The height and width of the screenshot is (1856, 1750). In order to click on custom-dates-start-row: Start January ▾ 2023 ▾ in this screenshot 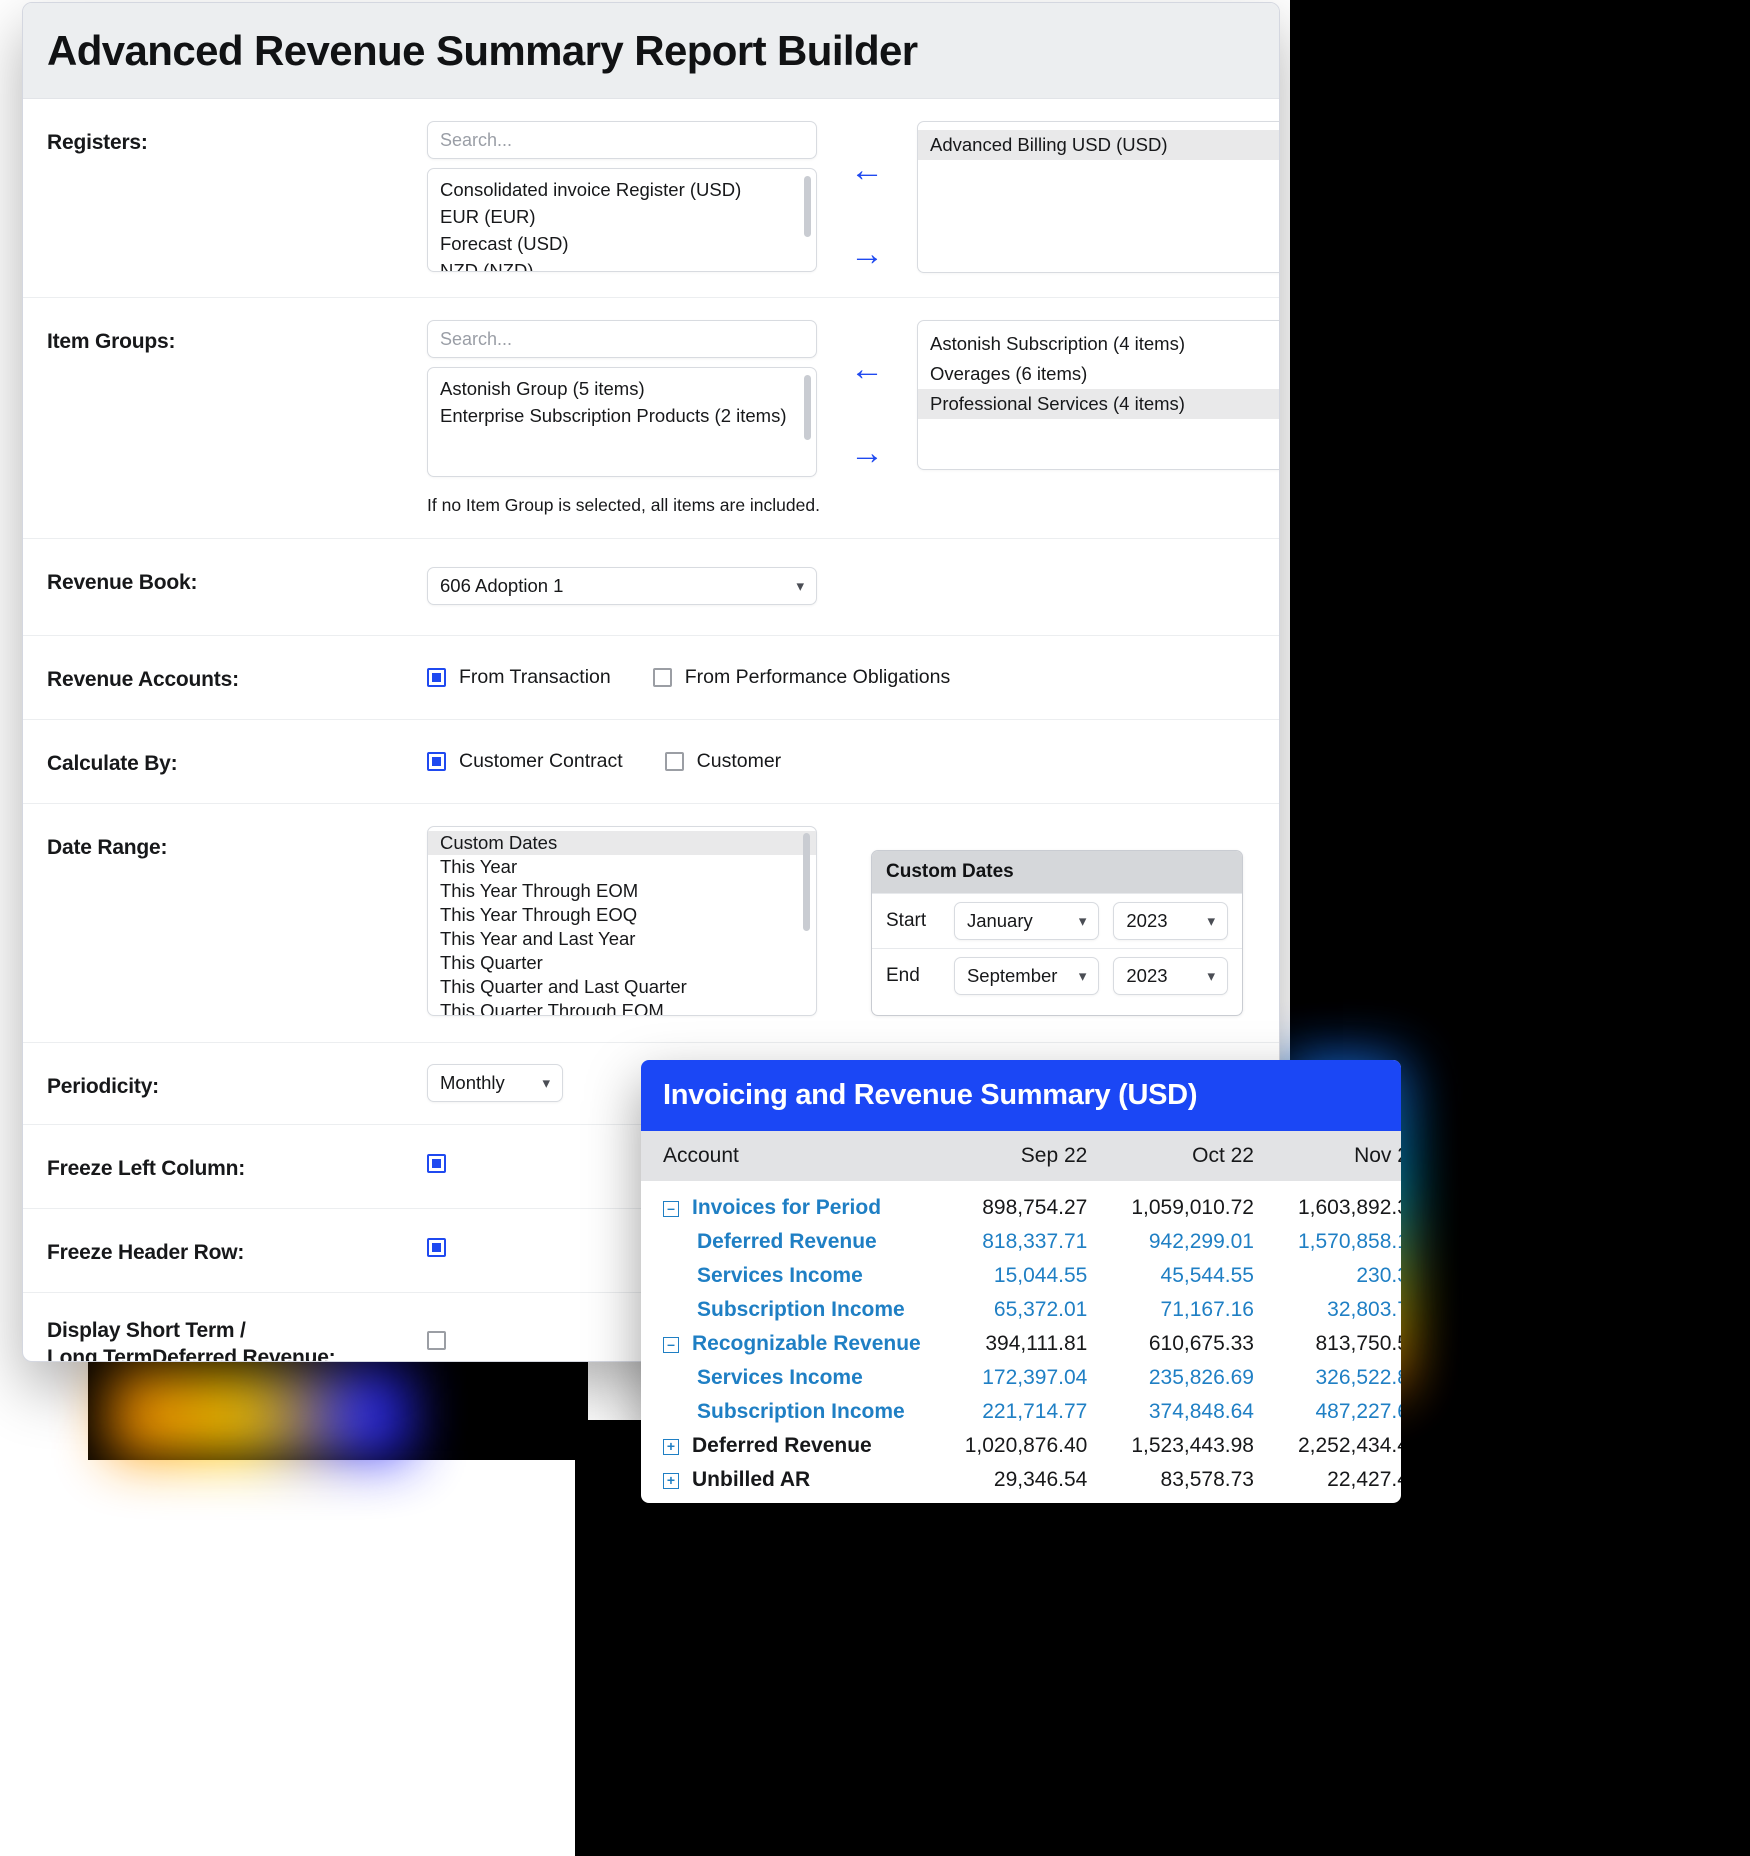, I will do `click(1057, 920)`.